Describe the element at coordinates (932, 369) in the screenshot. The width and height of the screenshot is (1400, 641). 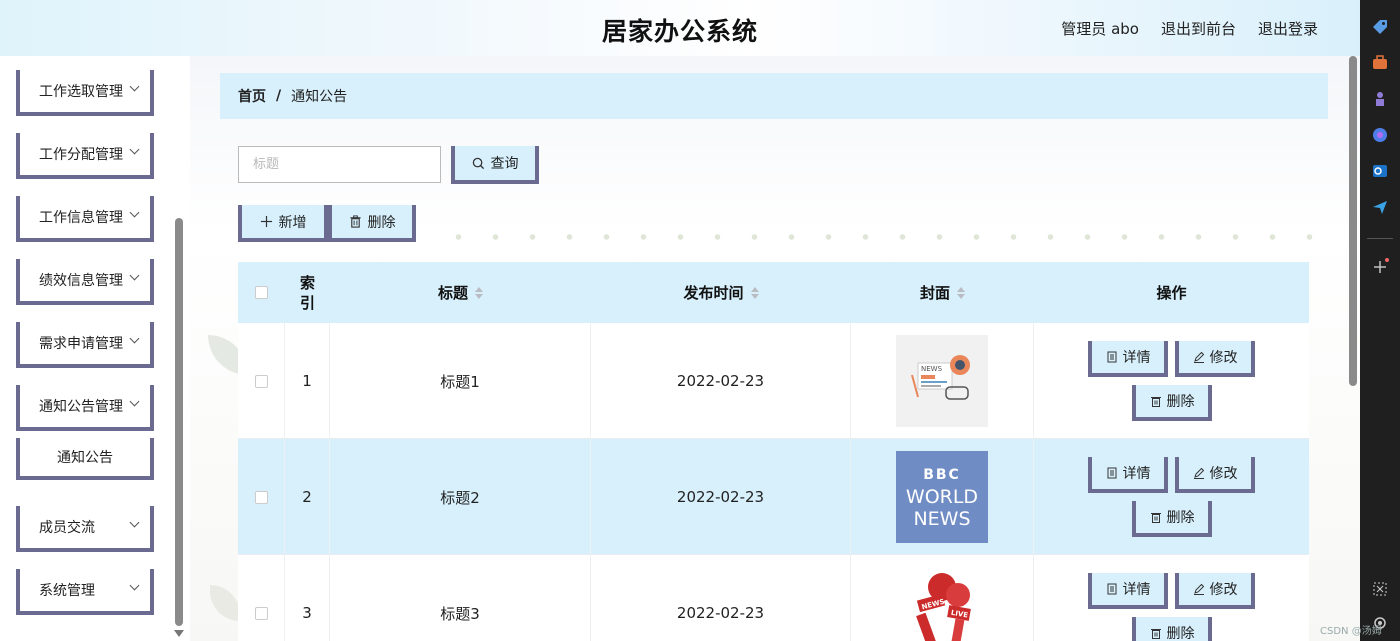
I see `news-label: NEWS` at that location.